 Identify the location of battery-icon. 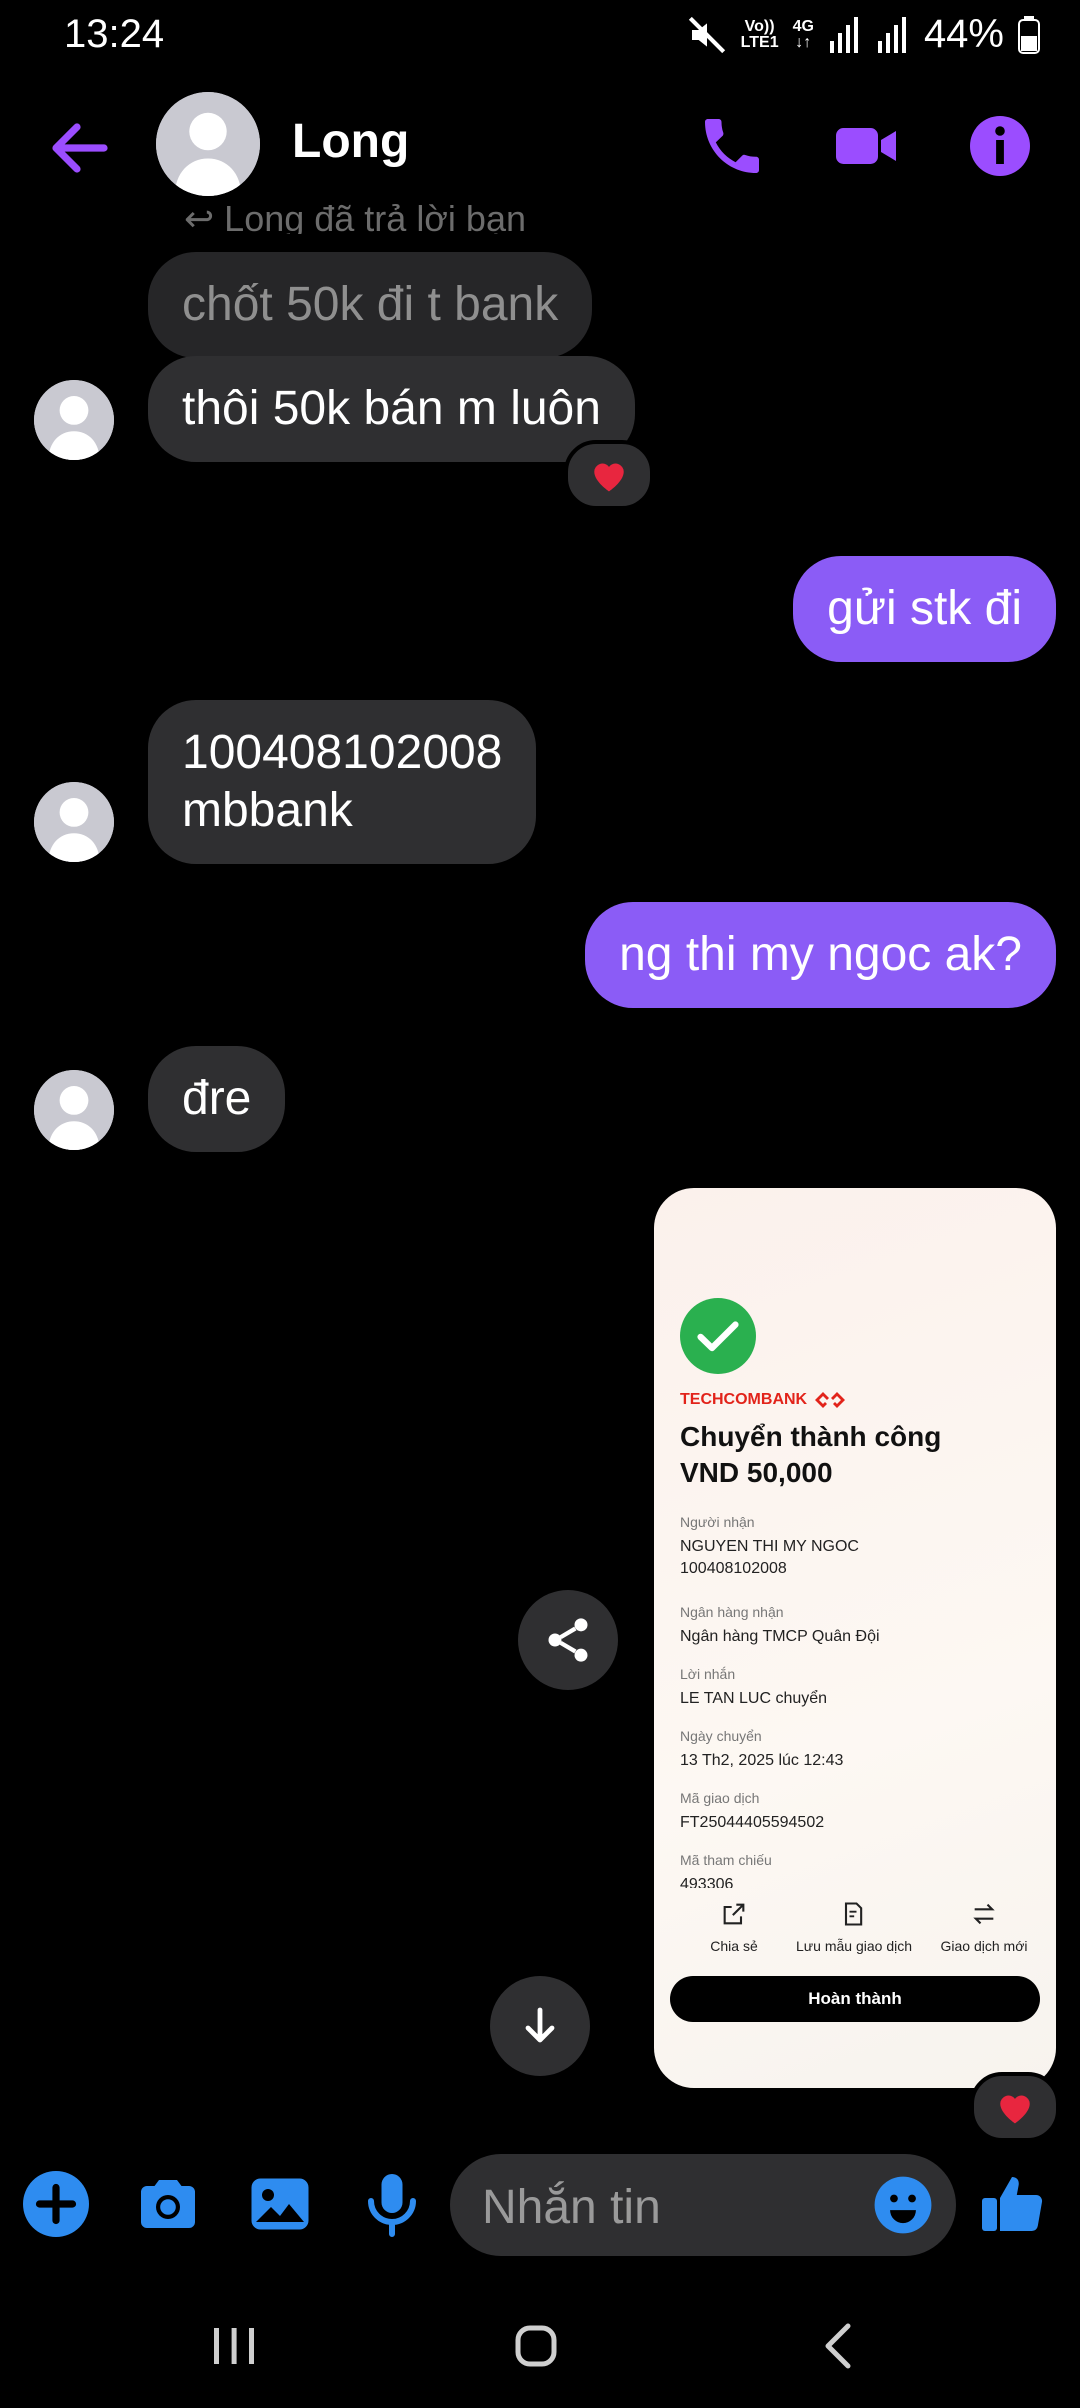
(1029, 34).